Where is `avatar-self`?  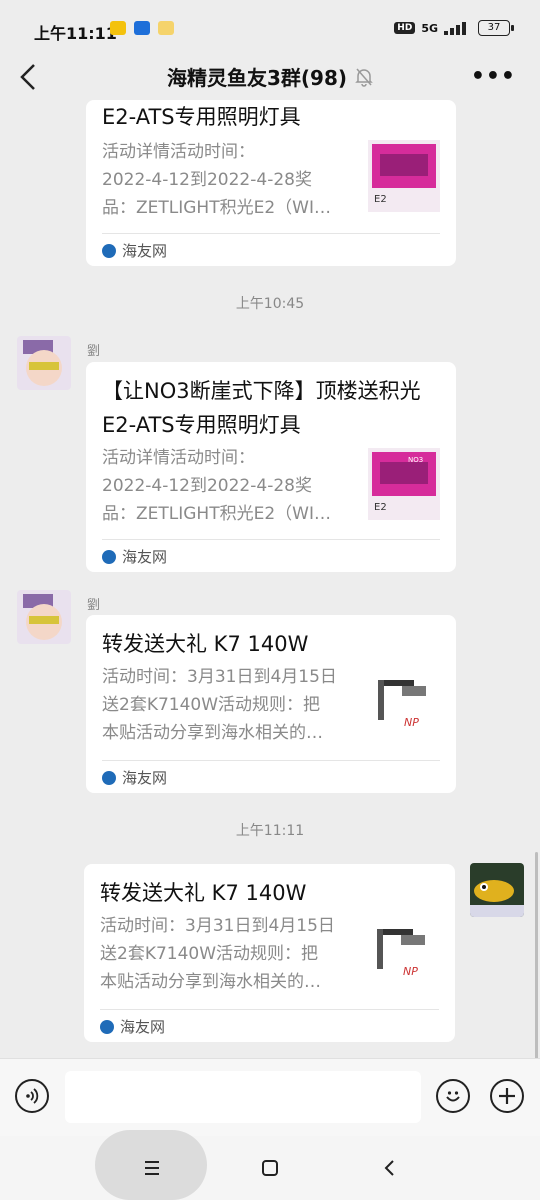 avatar-self is located at coordinates (497, 890).